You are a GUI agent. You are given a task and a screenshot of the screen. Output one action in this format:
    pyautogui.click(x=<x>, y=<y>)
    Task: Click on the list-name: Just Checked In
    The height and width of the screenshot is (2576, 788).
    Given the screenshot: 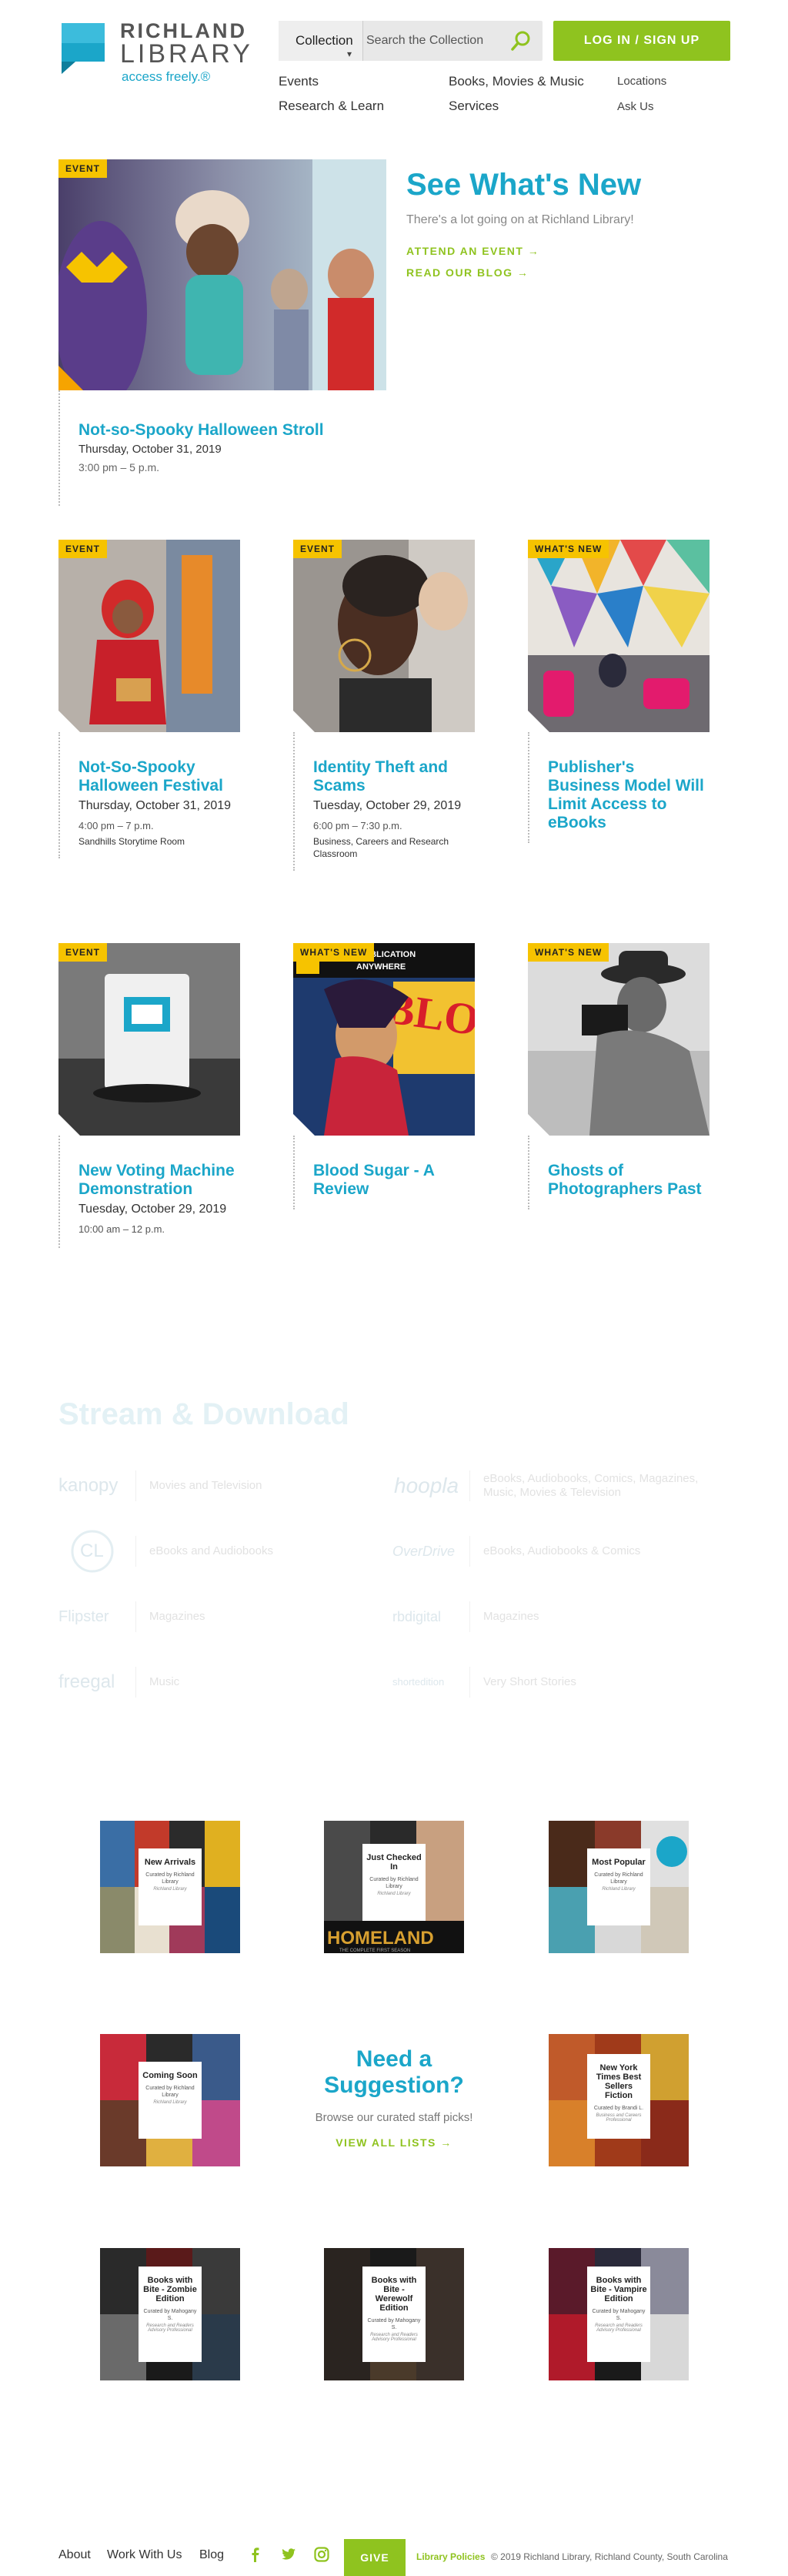 What is the action you would take?
    pyautogui.click(x=394, y=1863)
    